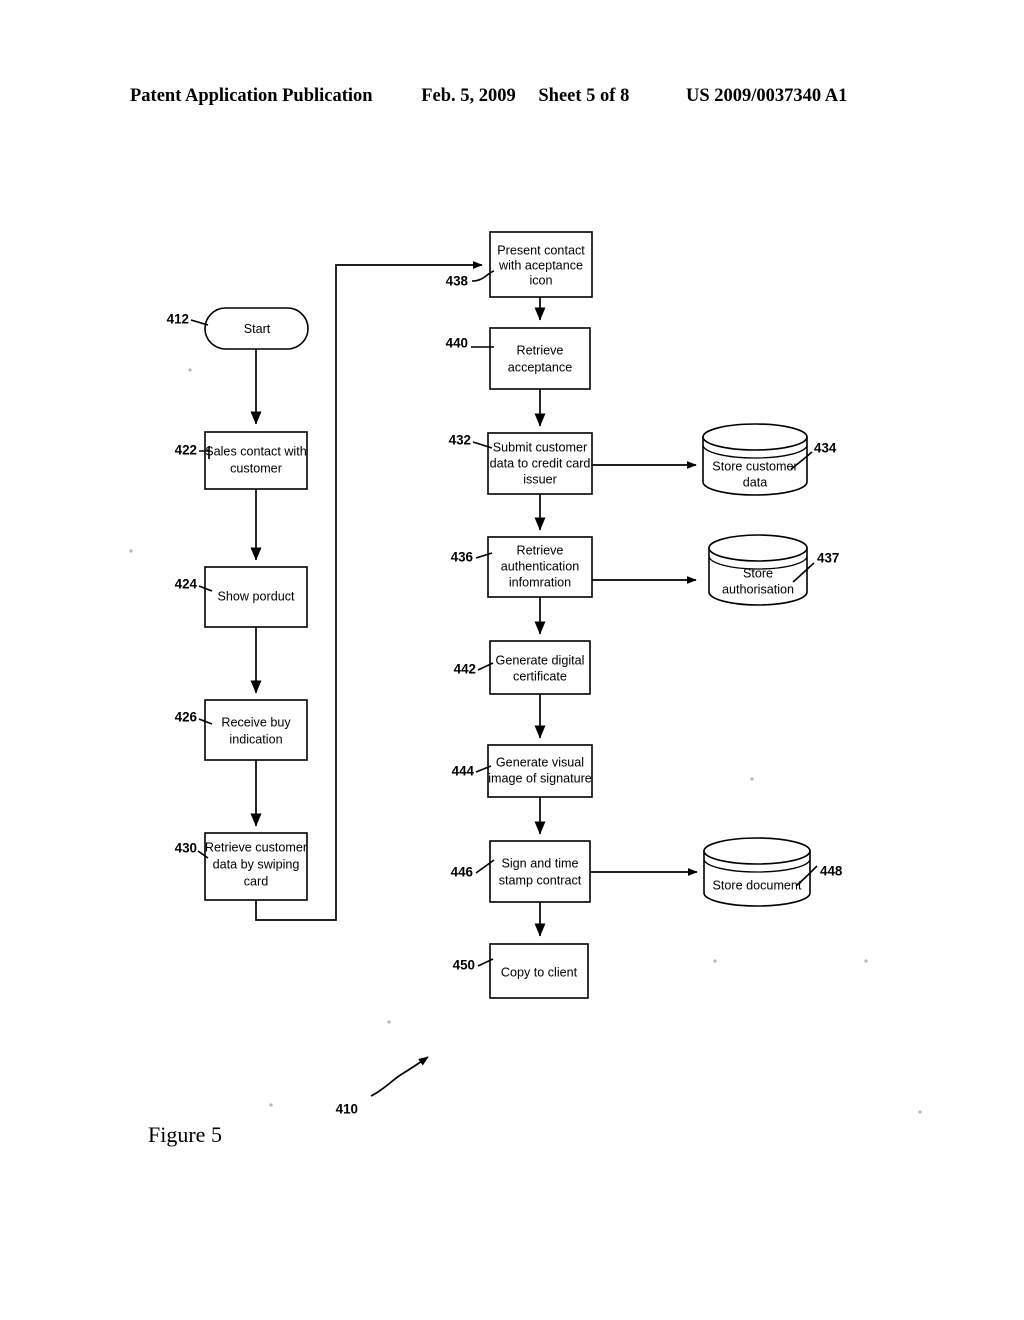  I want to click on diagram-reference-410: 410, so click(382, 1086).